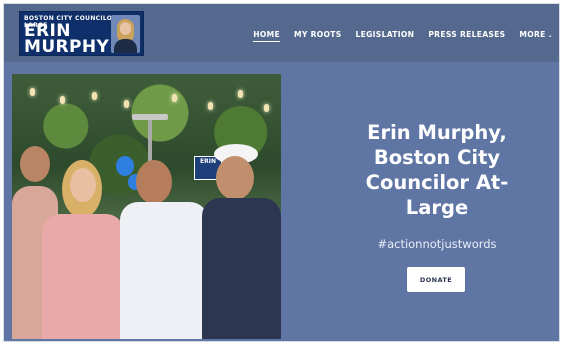 The width and height of the screenshot is (563, 345). What do you see at coordinates (532, 34) in the screenshot?
I see `nav-more-label: MORE` at bounding box center [532, 34].